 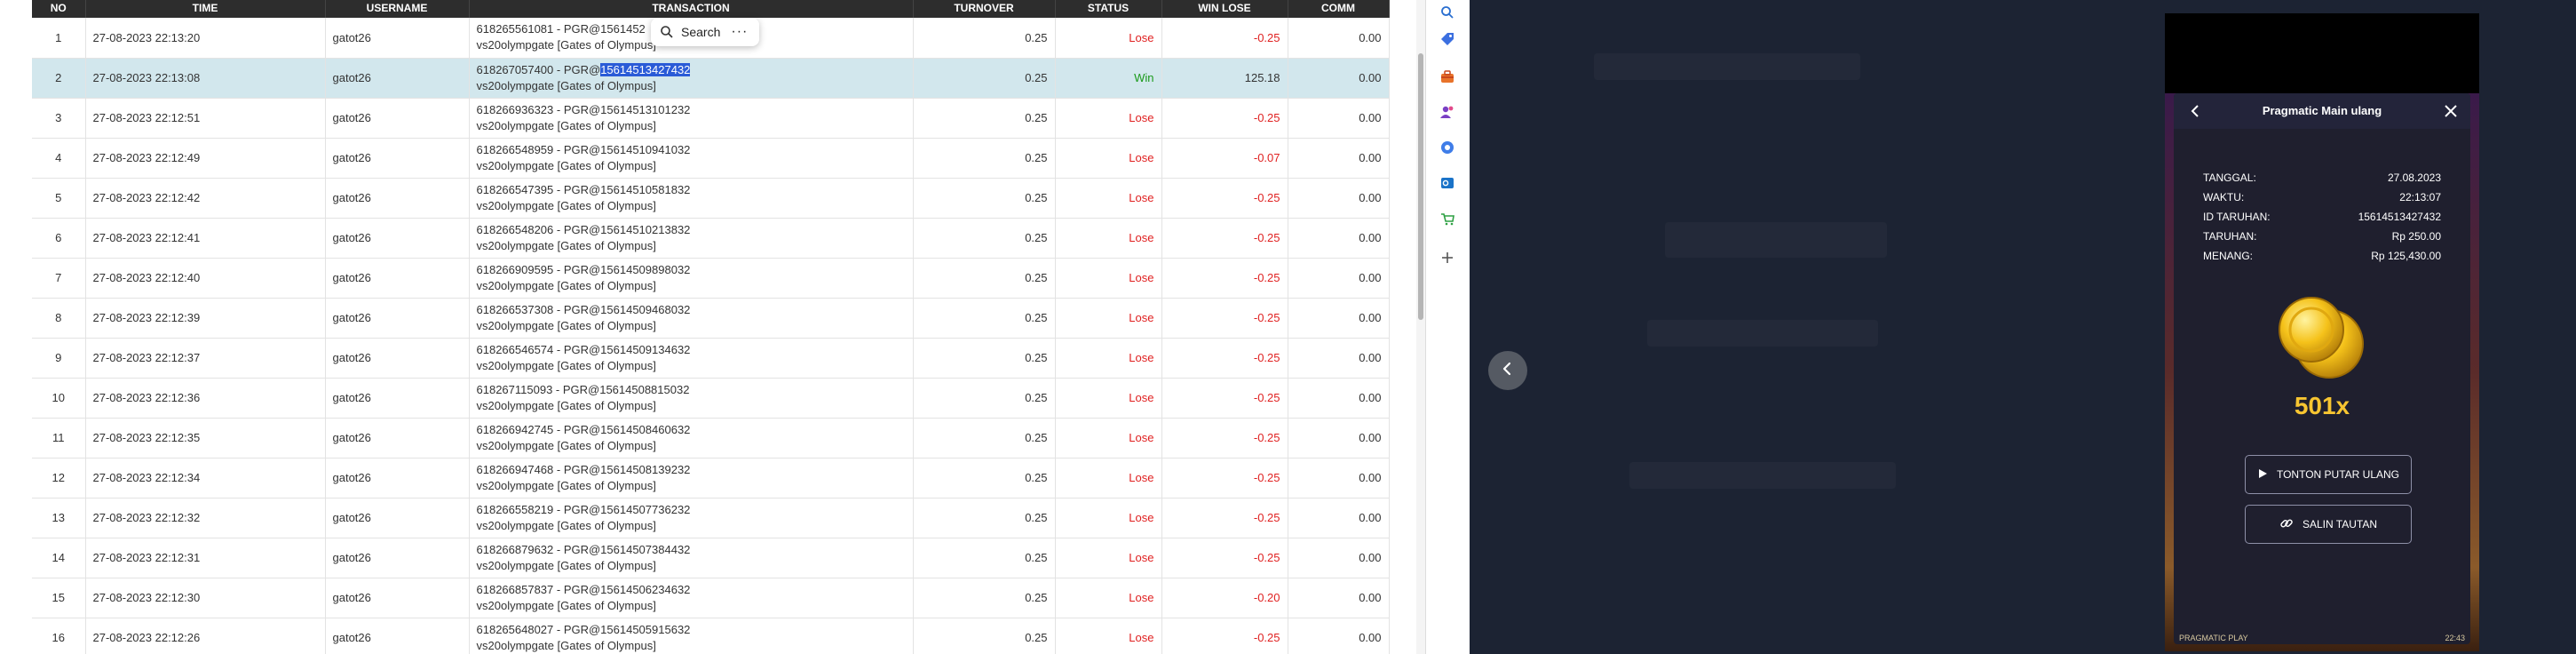 What do you see at coordinates (1448, 76) in the screenshot?
I see `toolbox-icon` at bounding box center [1448, 76].